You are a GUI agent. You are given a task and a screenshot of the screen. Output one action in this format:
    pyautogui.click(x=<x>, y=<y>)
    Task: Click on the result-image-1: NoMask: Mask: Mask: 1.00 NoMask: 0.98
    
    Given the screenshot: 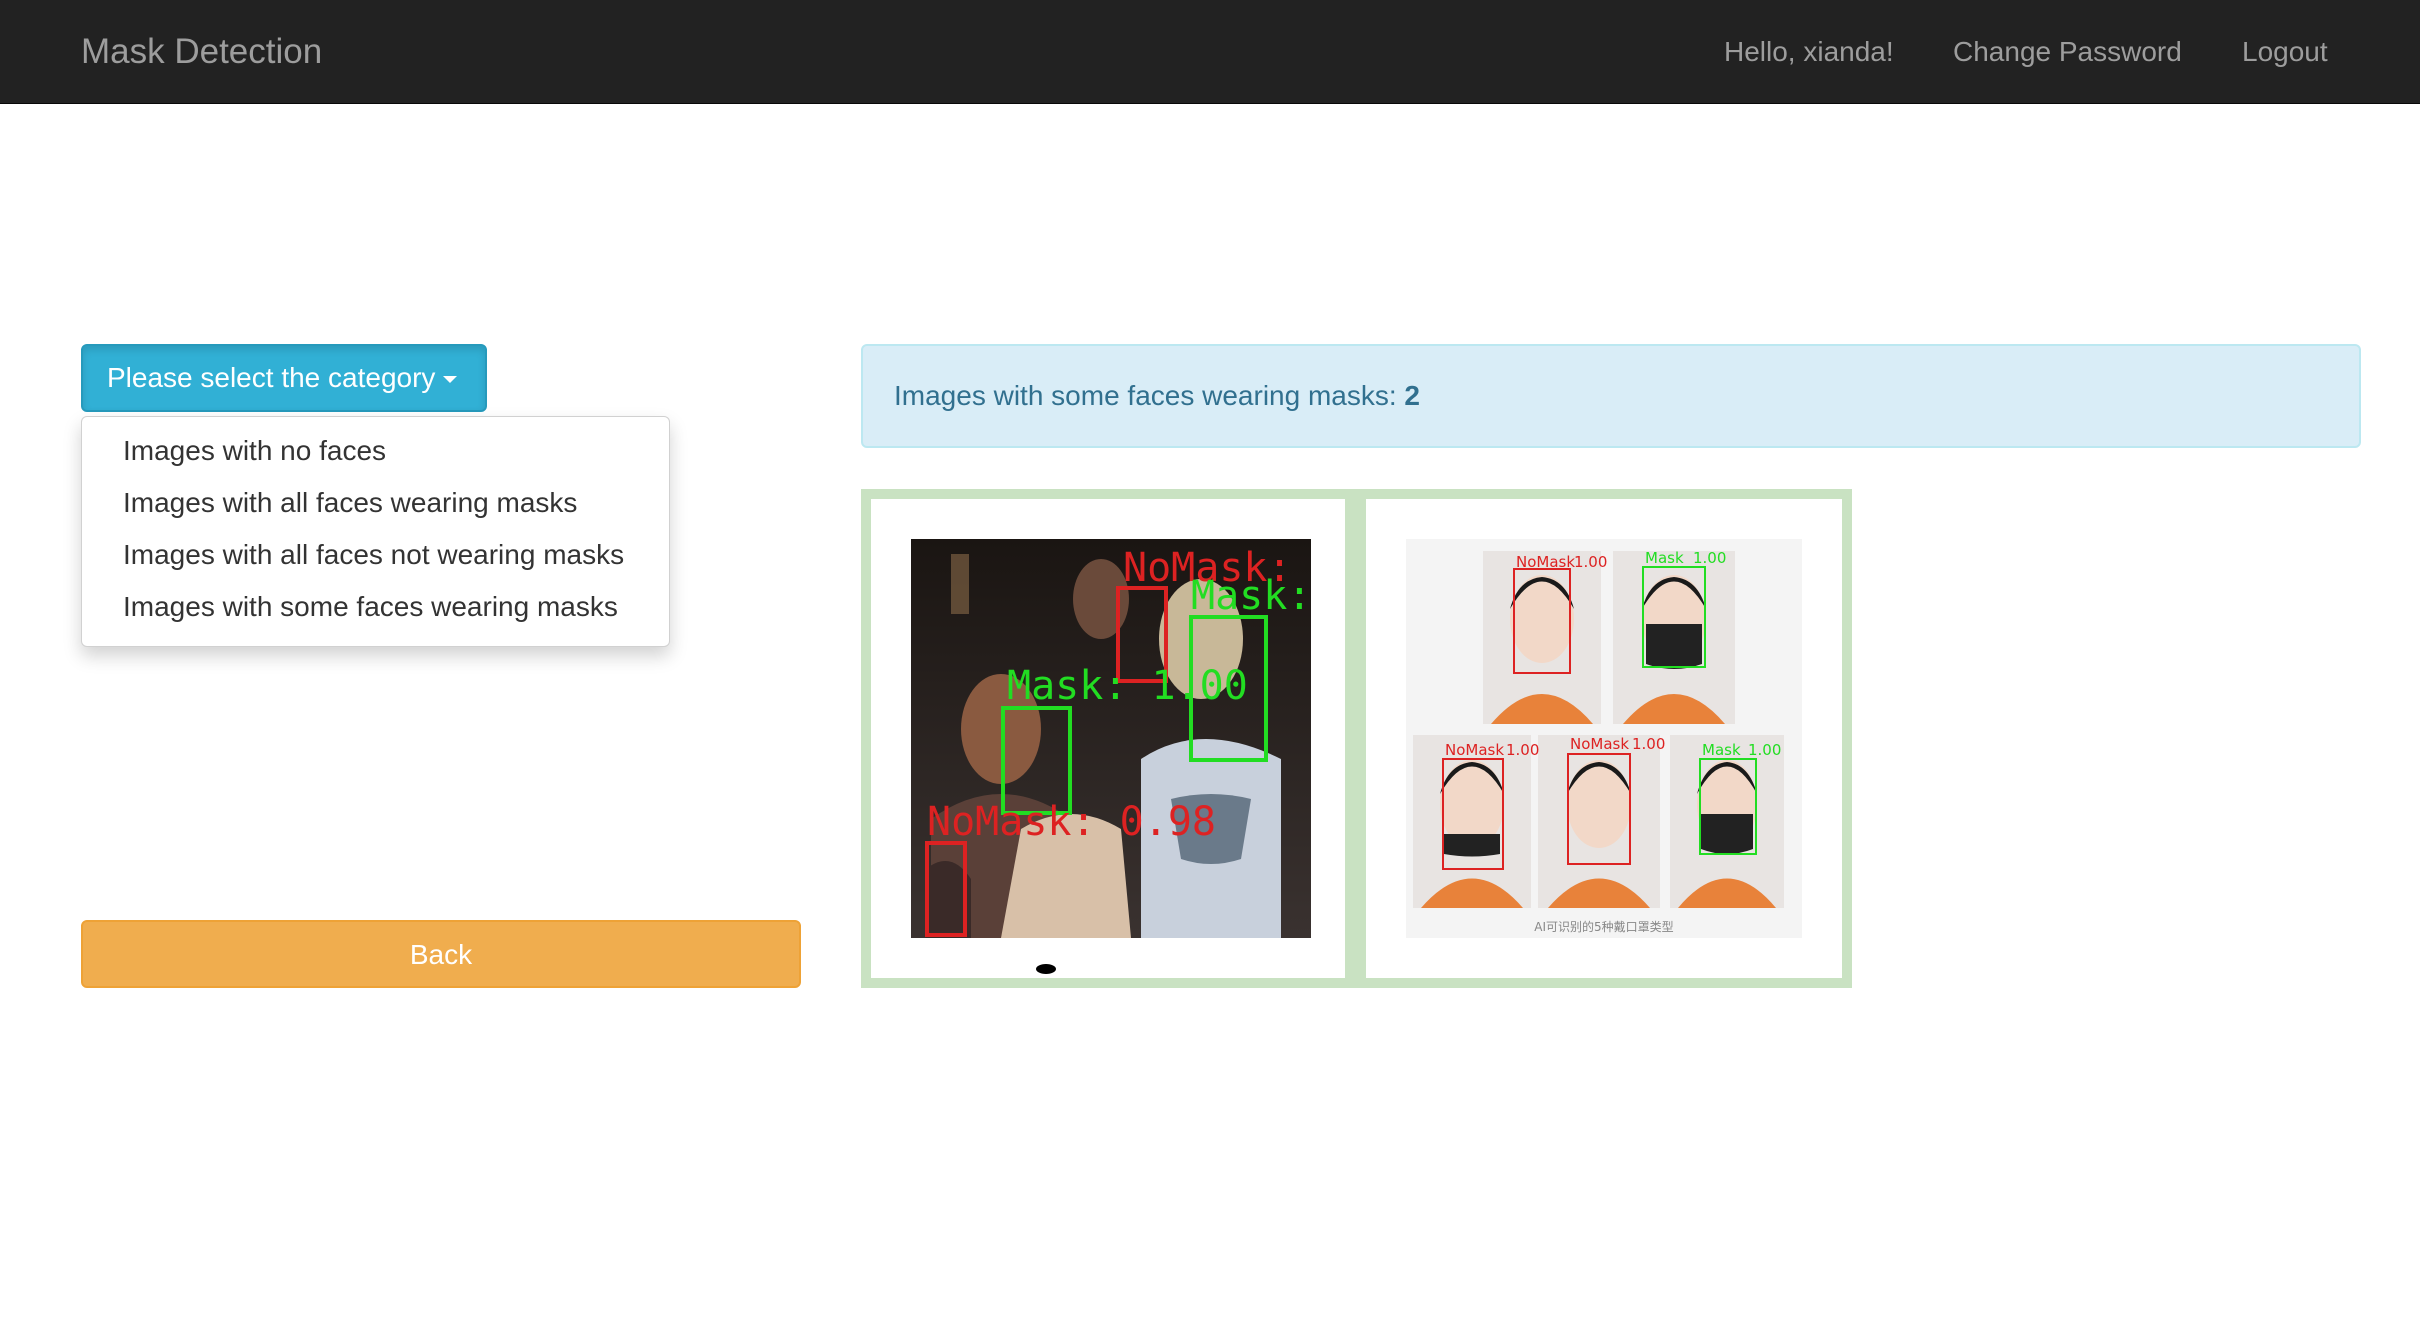 What is the action you would take?
    pyautogui.click(x=1108, y=738)
    